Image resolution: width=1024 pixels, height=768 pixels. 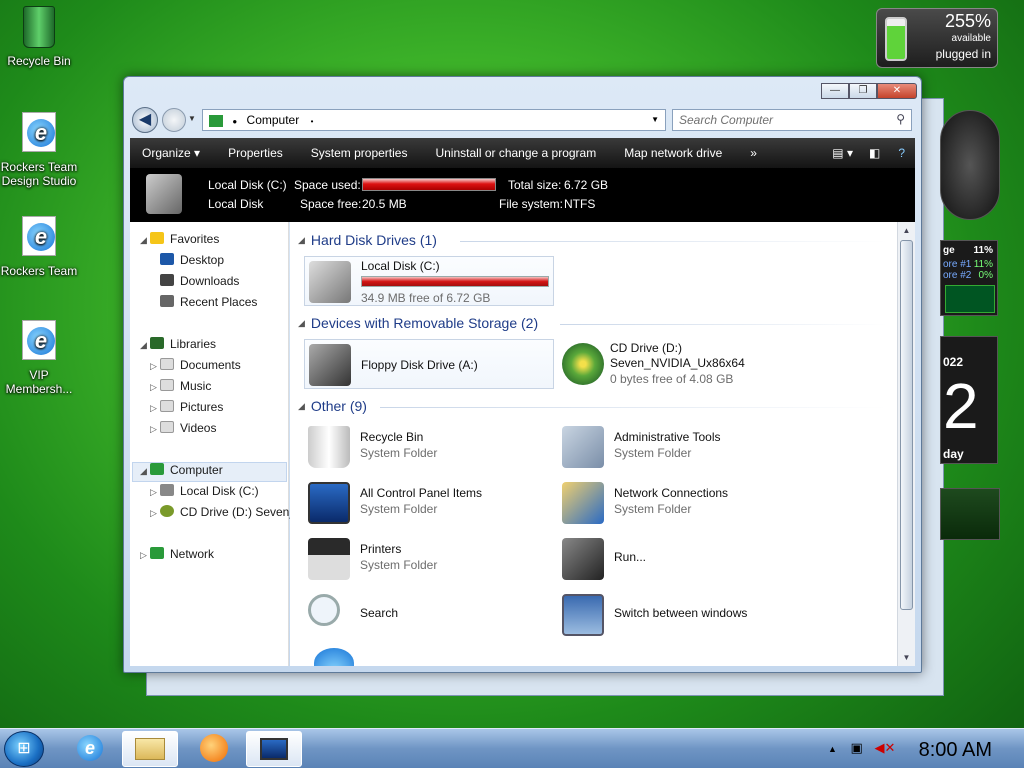 I want to click on internet-explorer-icon, so click(x=334, y=657).